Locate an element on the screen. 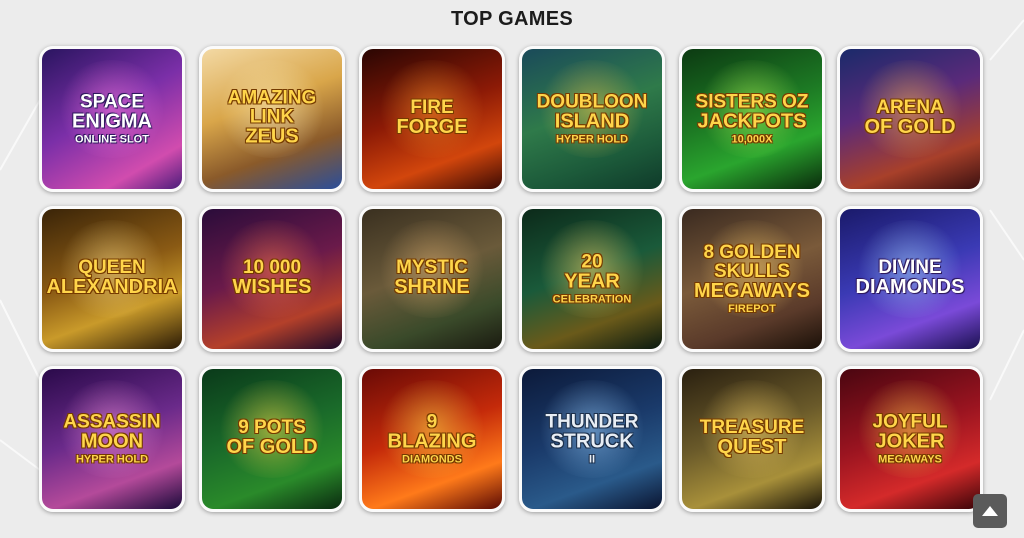 Image resolution: width=1024 pixels, height=538 pixels. game-logo-text: JOYFUL is located at coordinates (910, 422).